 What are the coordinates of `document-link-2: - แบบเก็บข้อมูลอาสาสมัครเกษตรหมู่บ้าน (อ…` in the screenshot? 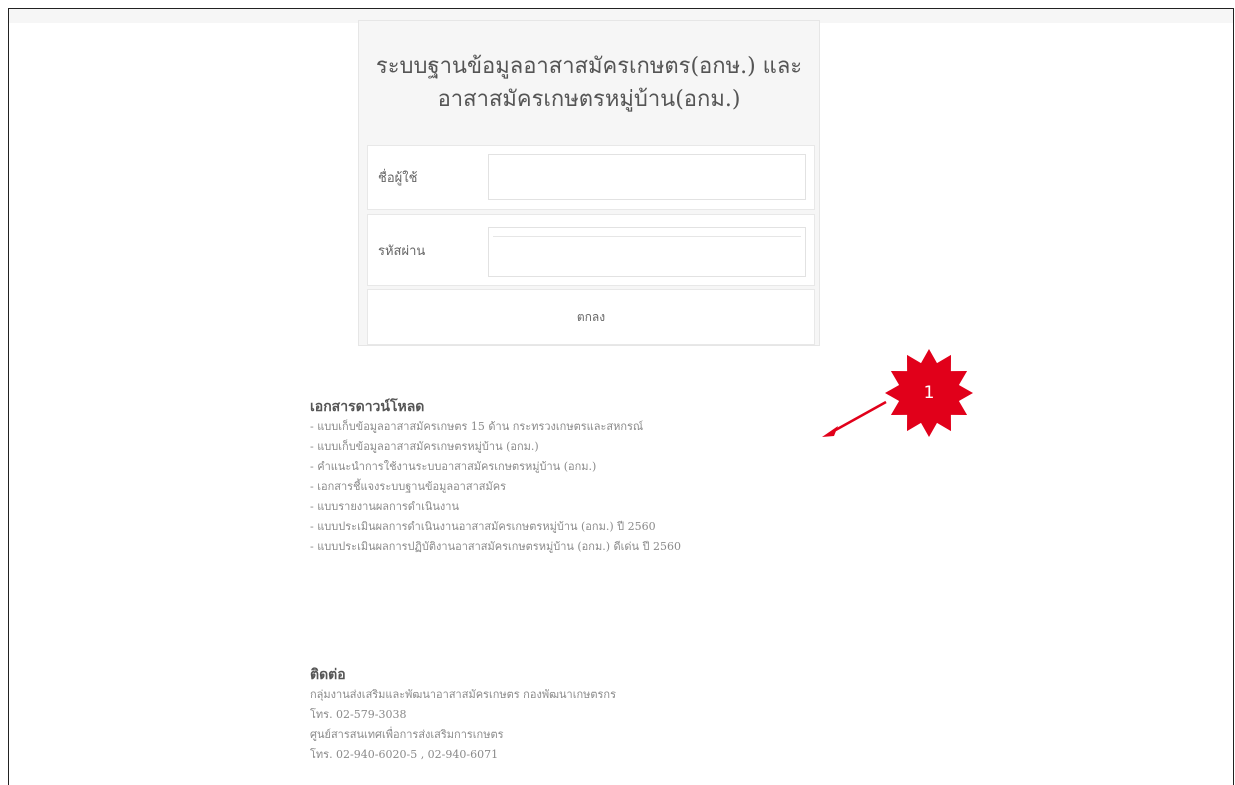 It's located at (495, 447).